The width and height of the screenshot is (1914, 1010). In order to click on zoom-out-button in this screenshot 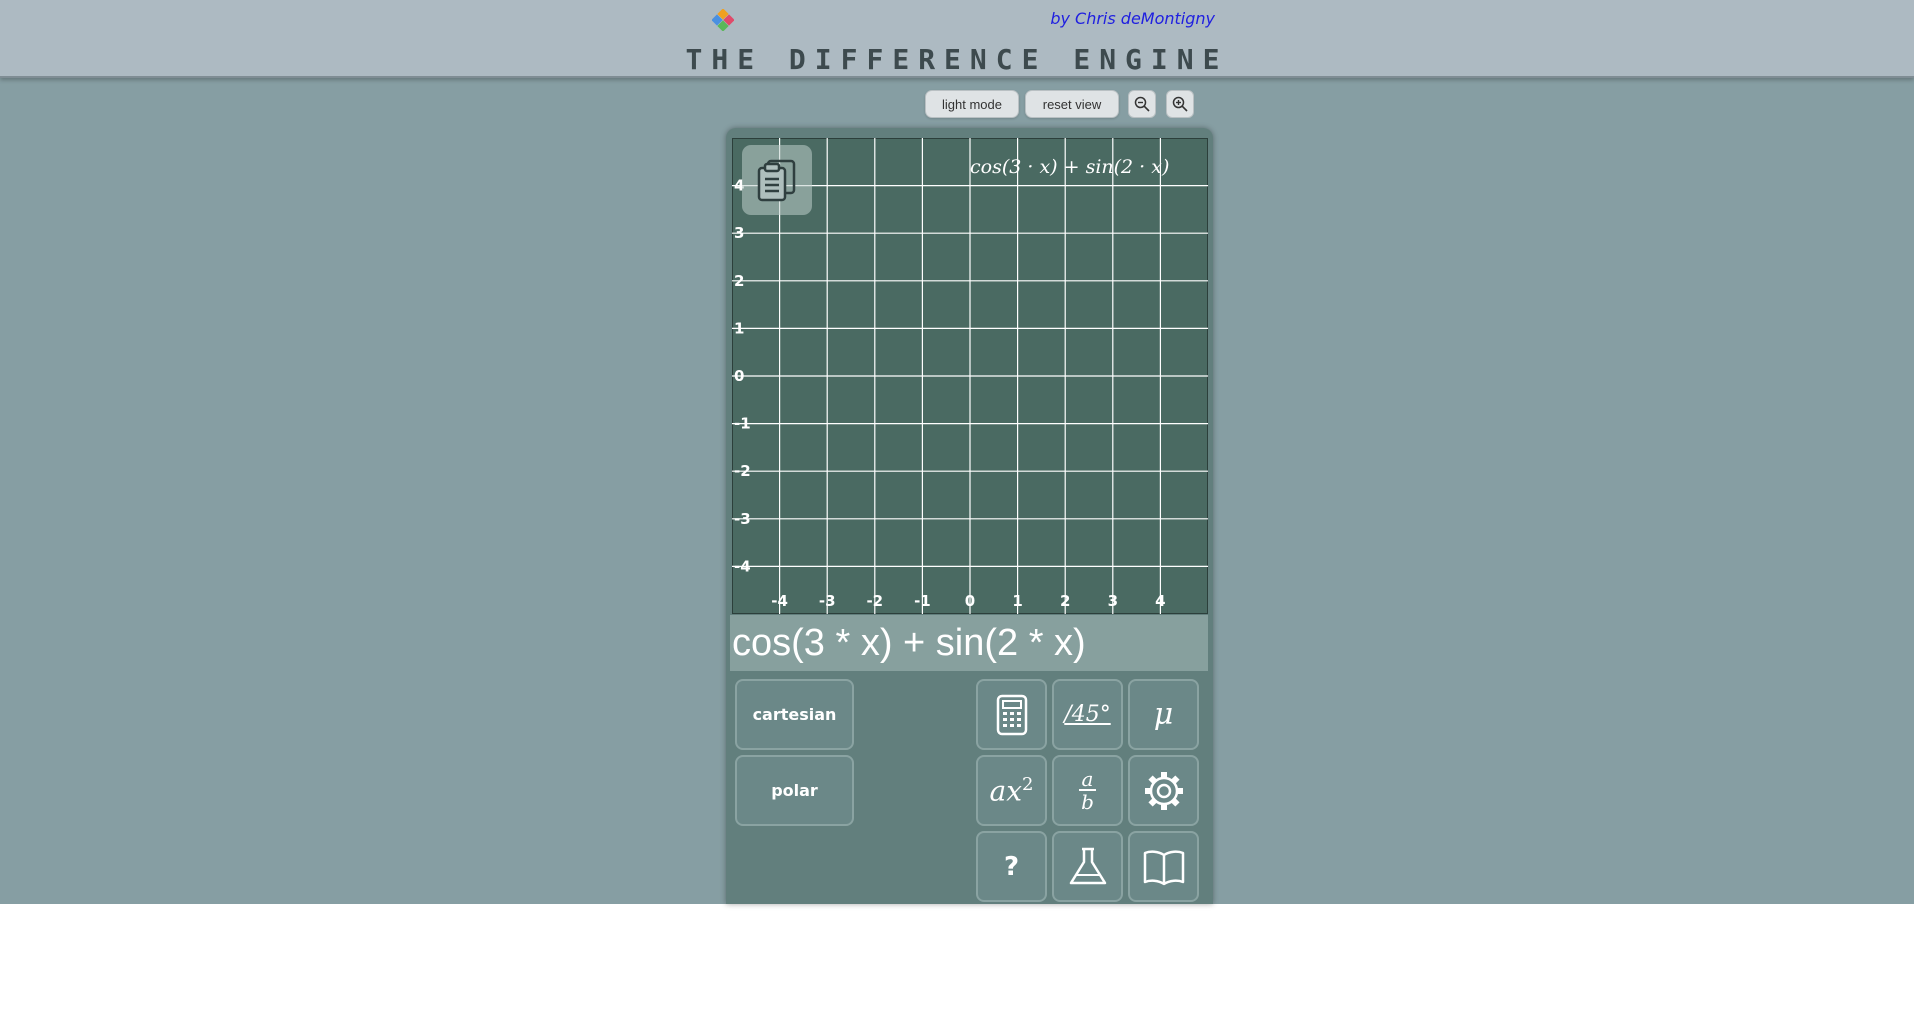, I will do `click(1142, 104)`.